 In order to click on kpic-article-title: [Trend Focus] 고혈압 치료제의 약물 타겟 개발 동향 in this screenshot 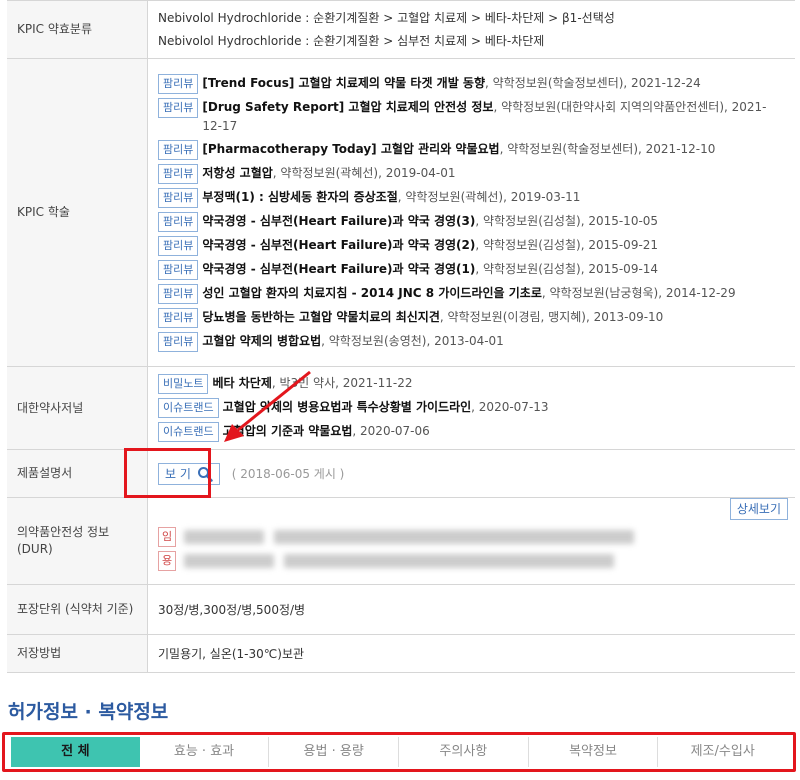, I will do `click(343, 83)`.